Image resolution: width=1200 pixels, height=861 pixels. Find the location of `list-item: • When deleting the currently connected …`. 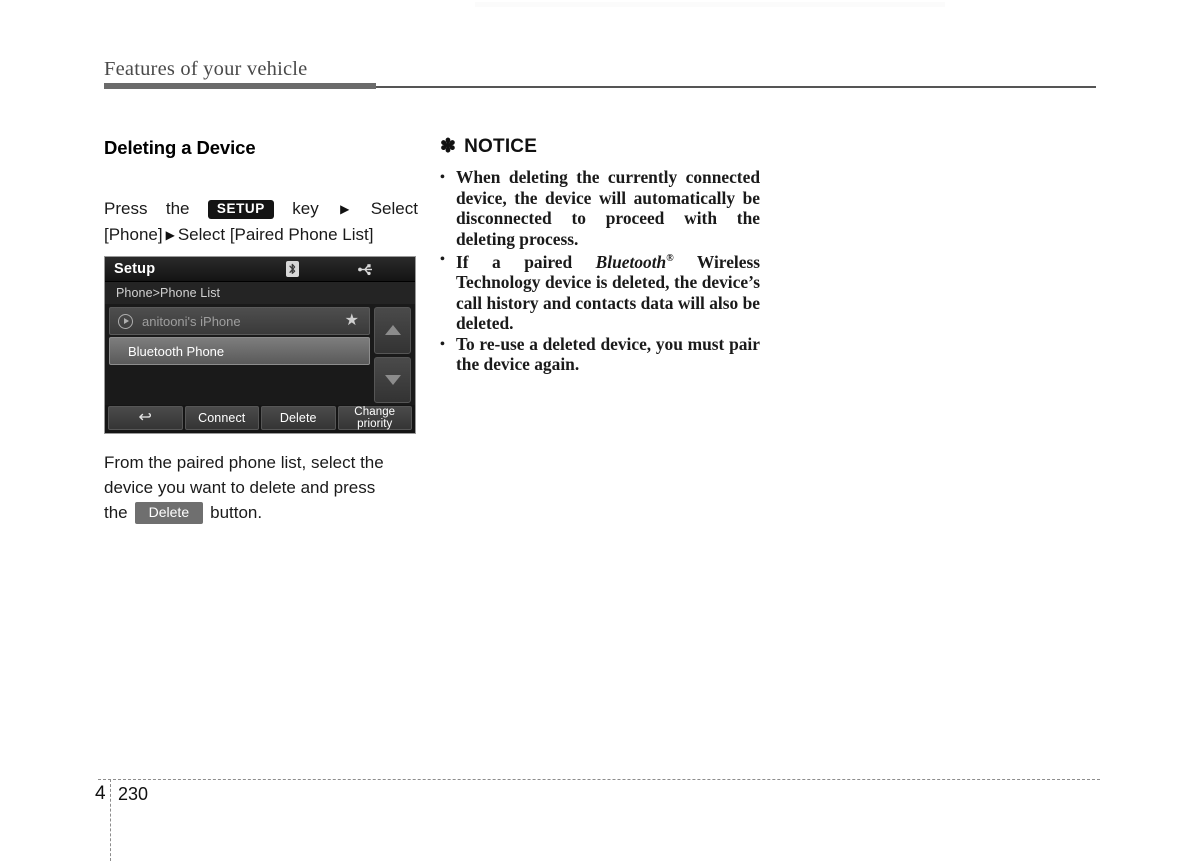

list-item: • When deleting the currently connected … is located at coordinates (600, 208).